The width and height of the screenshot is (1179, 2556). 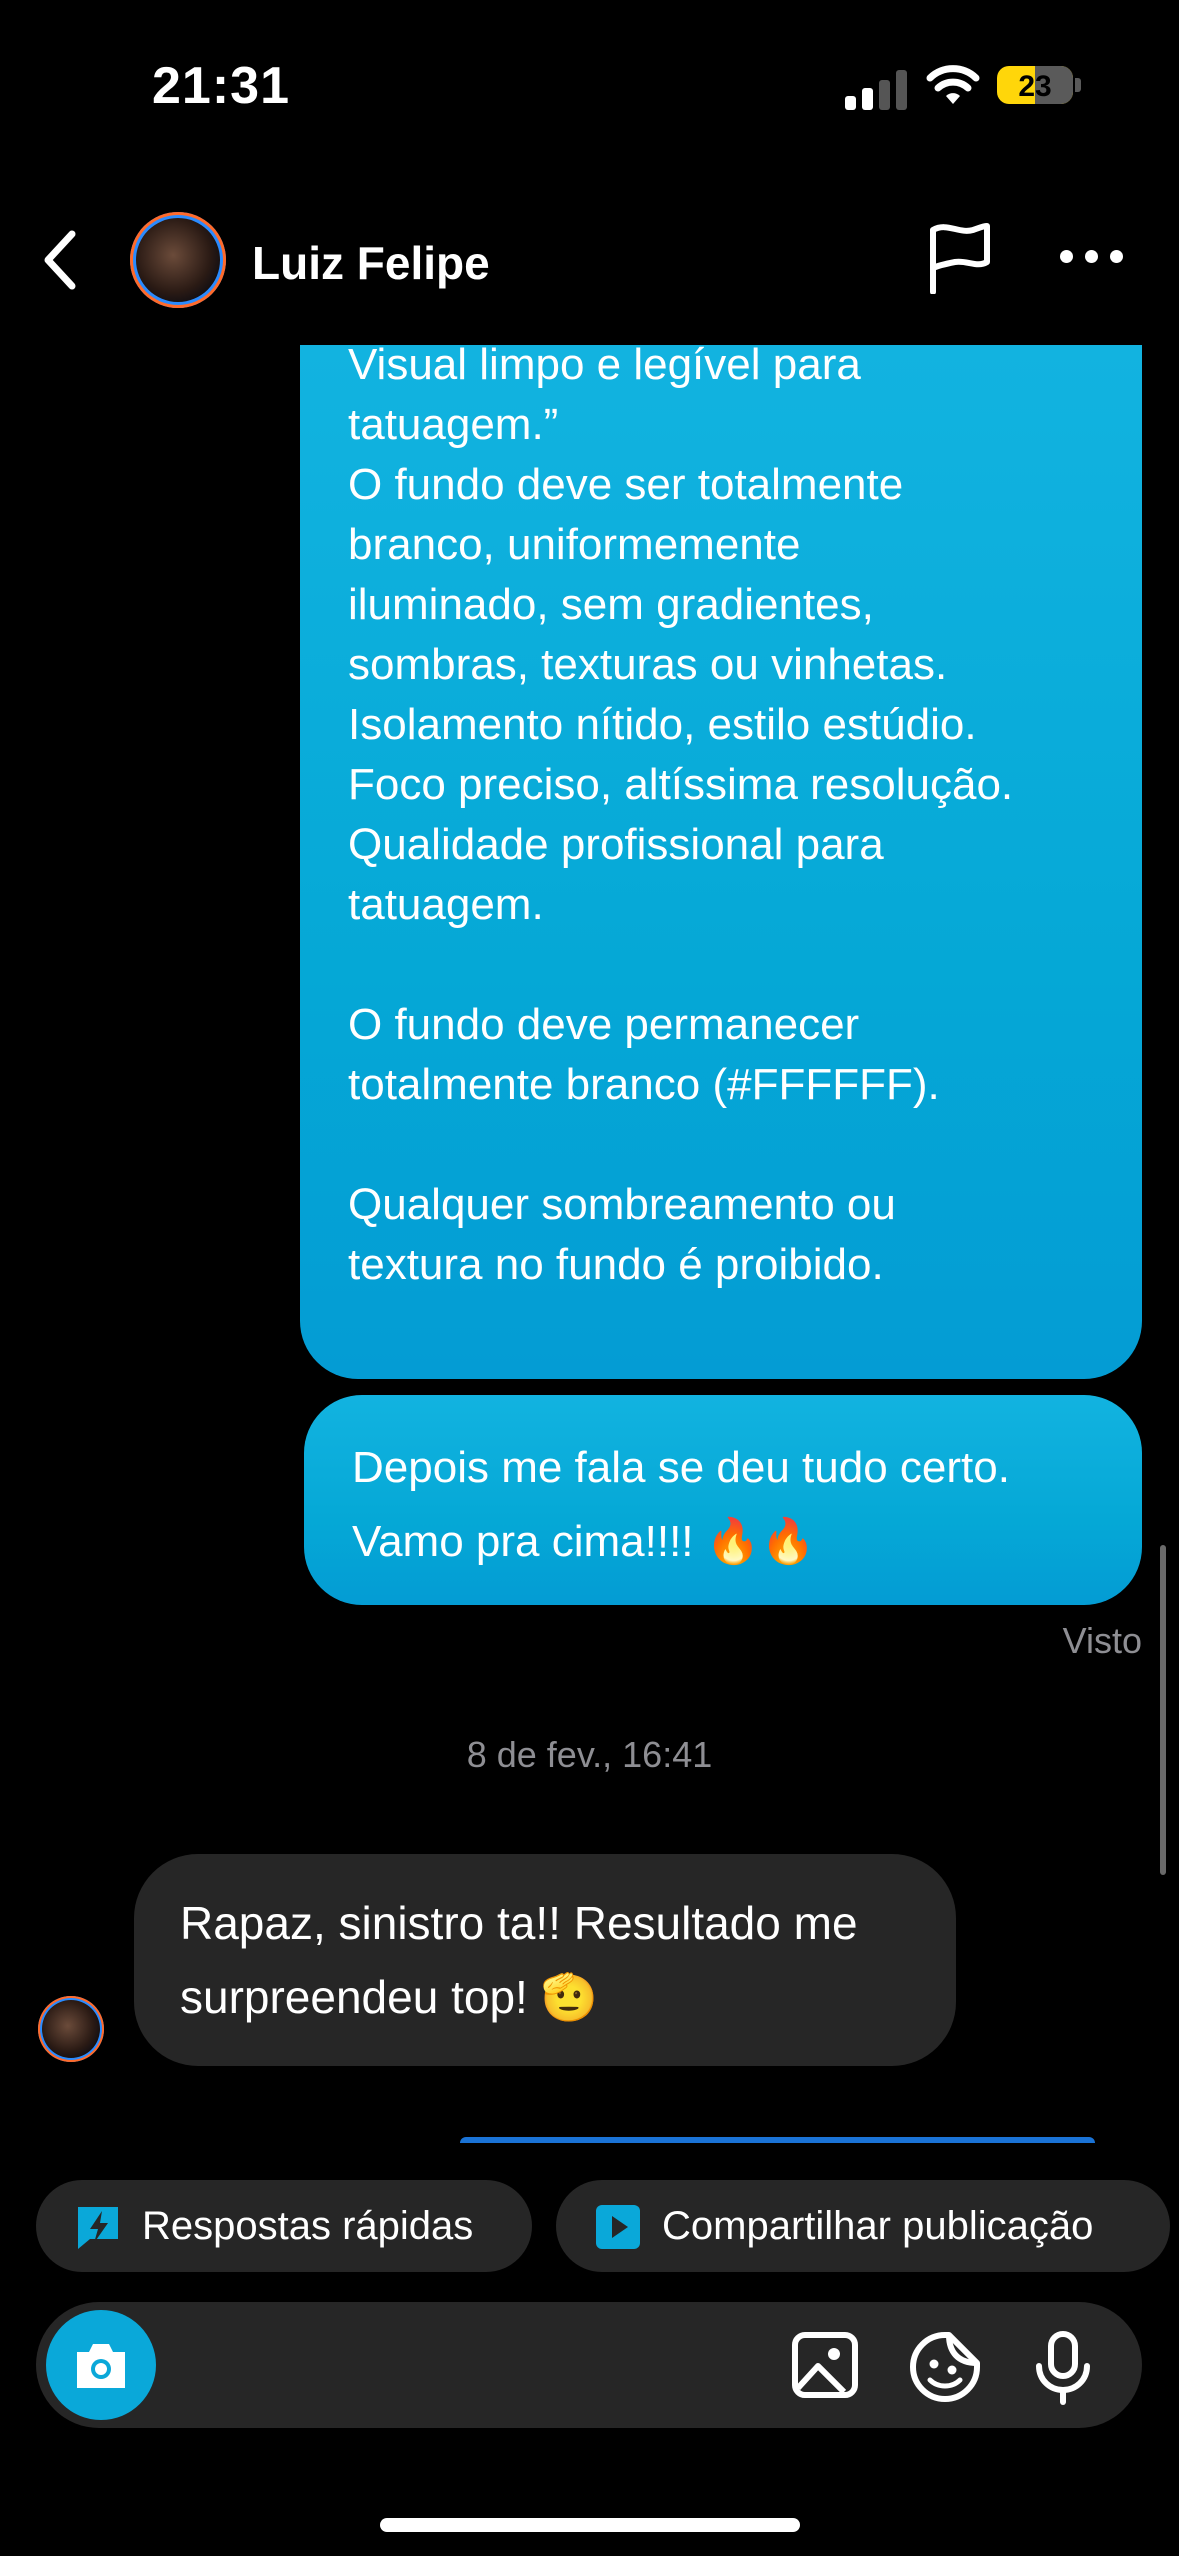 What do you see at coordinates (371, 263) in the screenshot?
I see `contact-name: Luiz Felipe` at bounding box center [371, 263].